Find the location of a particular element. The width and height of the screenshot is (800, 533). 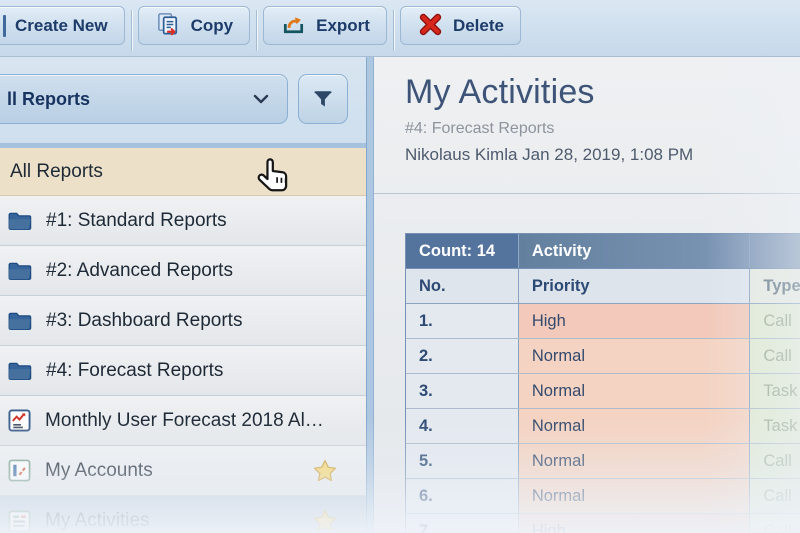

copy-button: Copy is located at coordinates (194, 25).